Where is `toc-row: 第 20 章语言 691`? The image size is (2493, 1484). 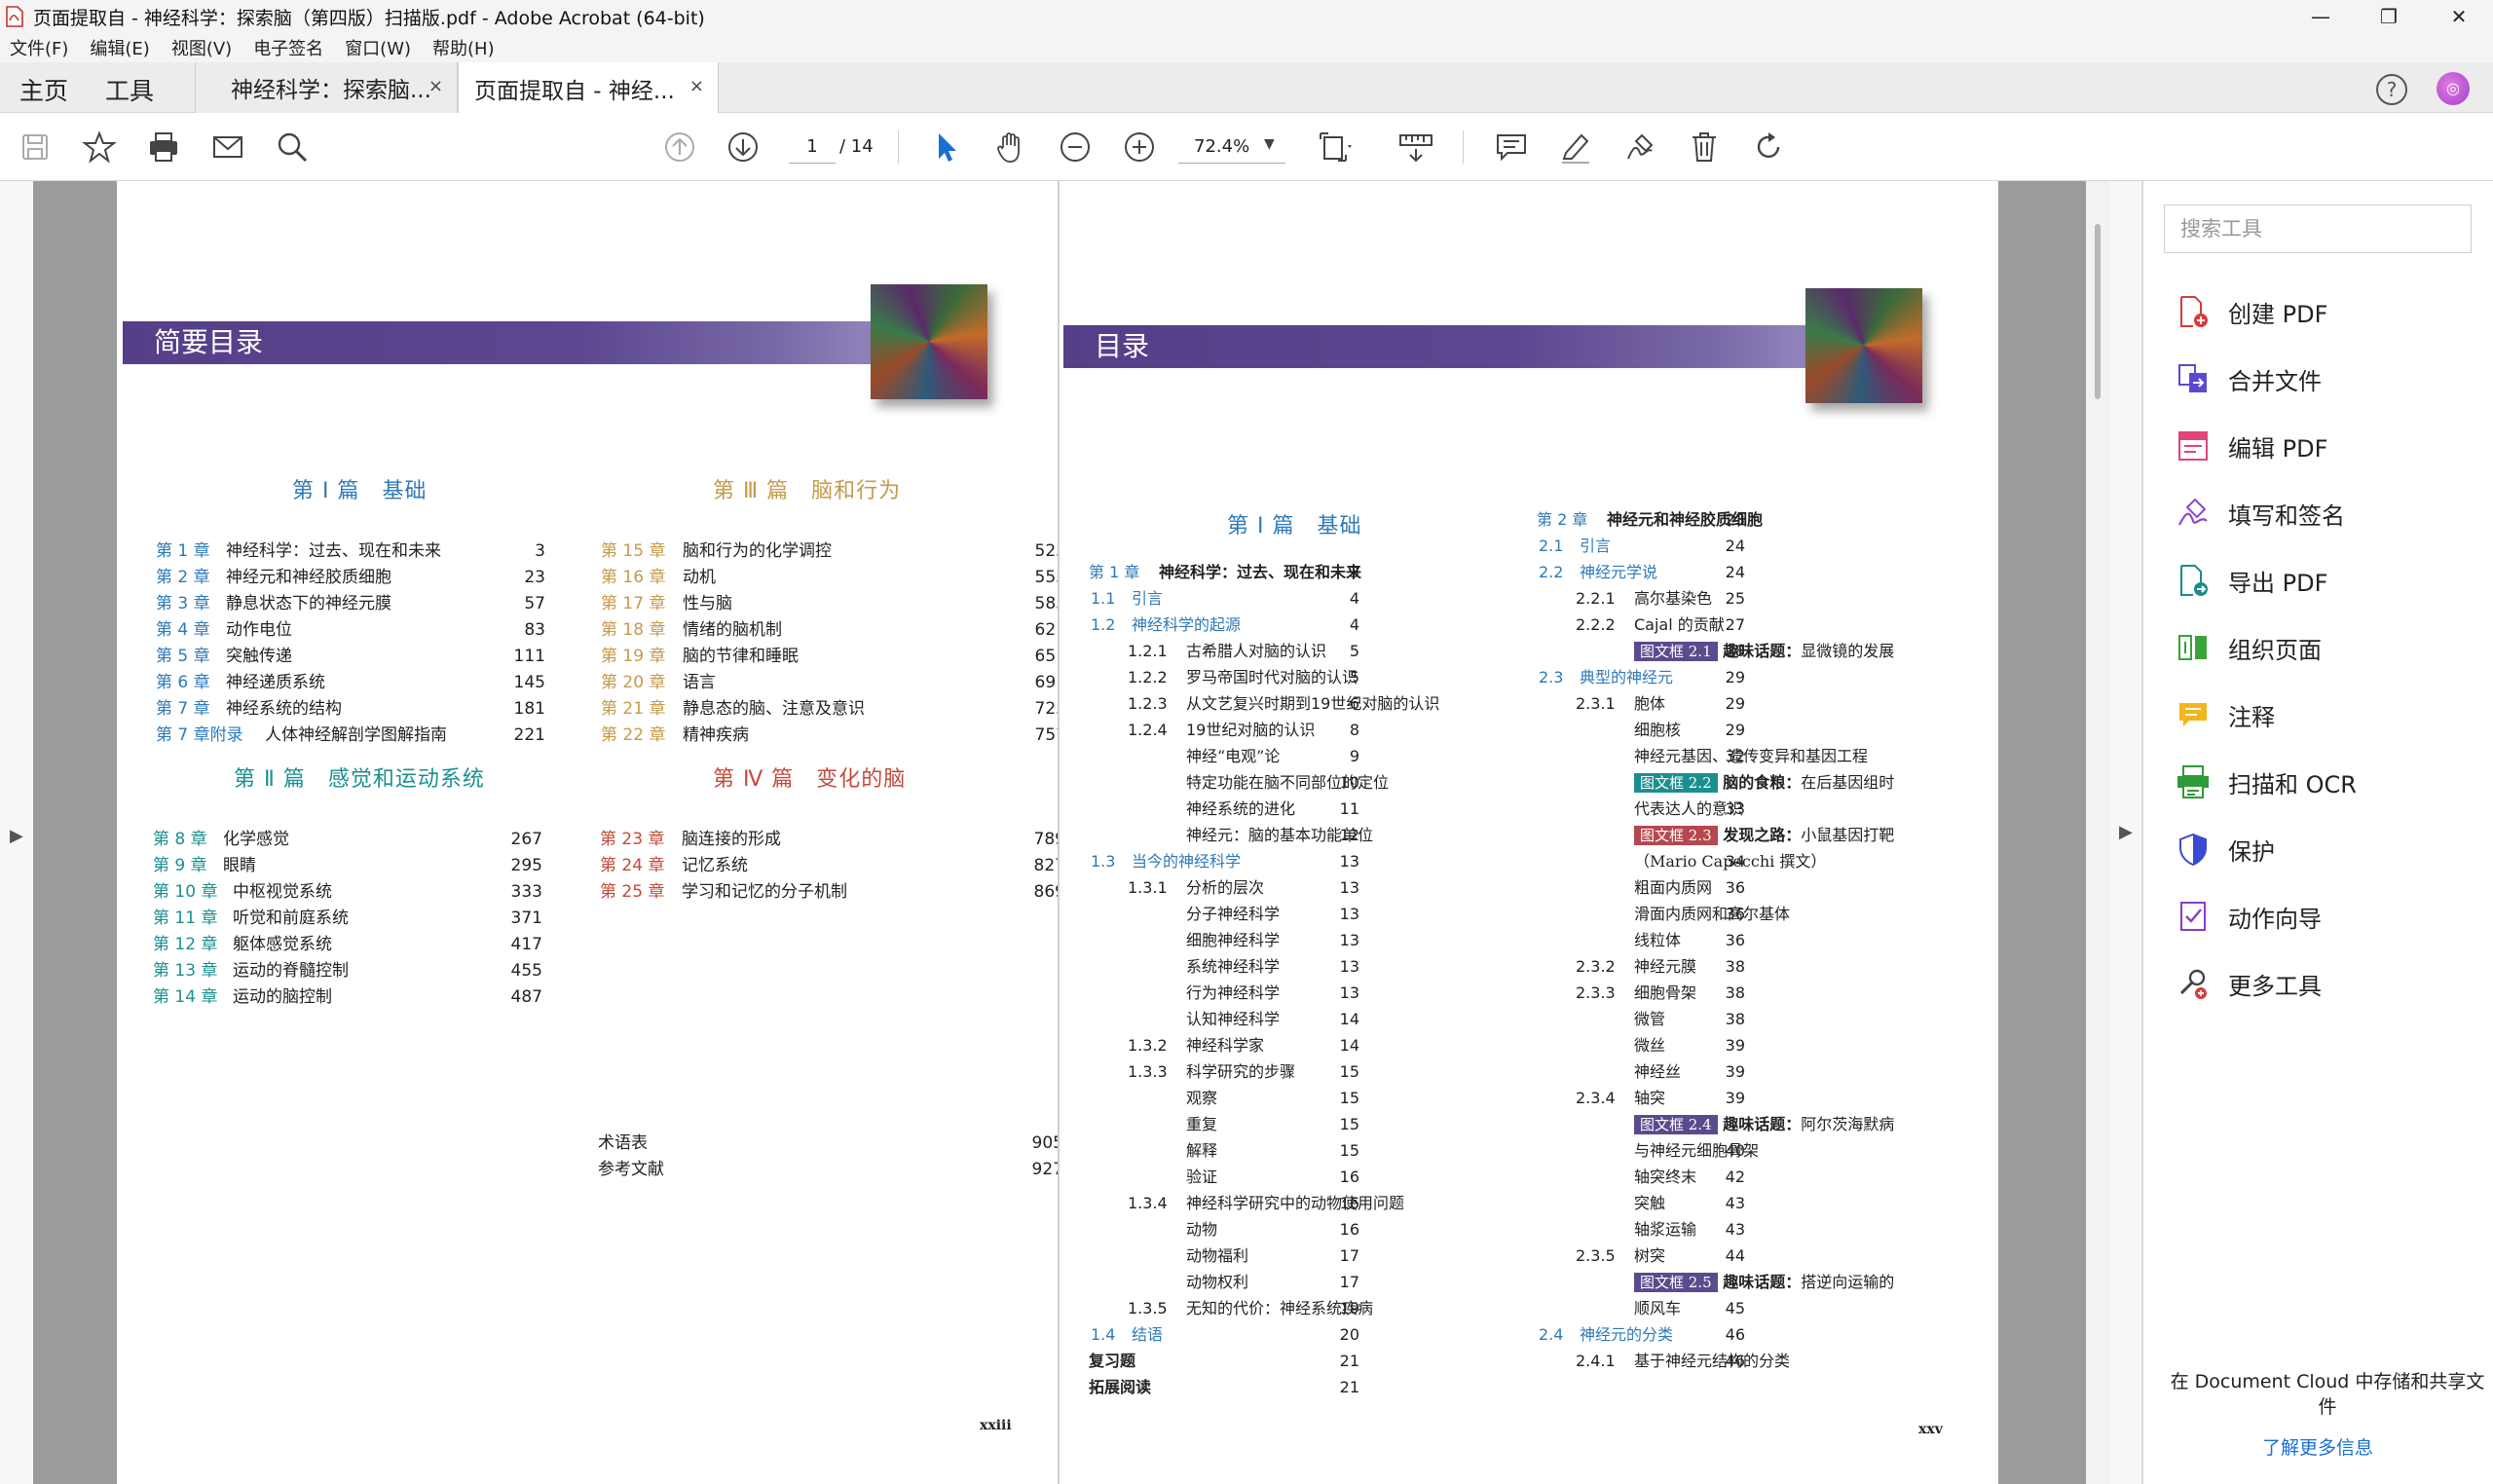
toc-row: 第 20 章语言 691 is located at coordinates (830, 682).